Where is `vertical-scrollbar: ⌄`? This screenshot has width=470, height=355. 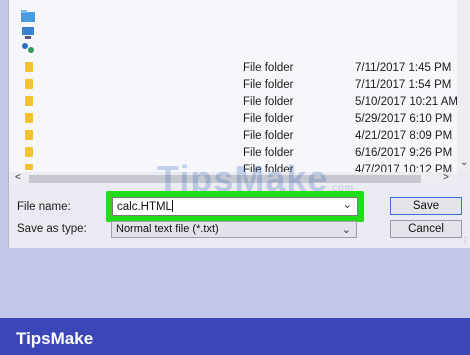 vertical-scrollbar: ⌄ is located at coordinates (463, 86).